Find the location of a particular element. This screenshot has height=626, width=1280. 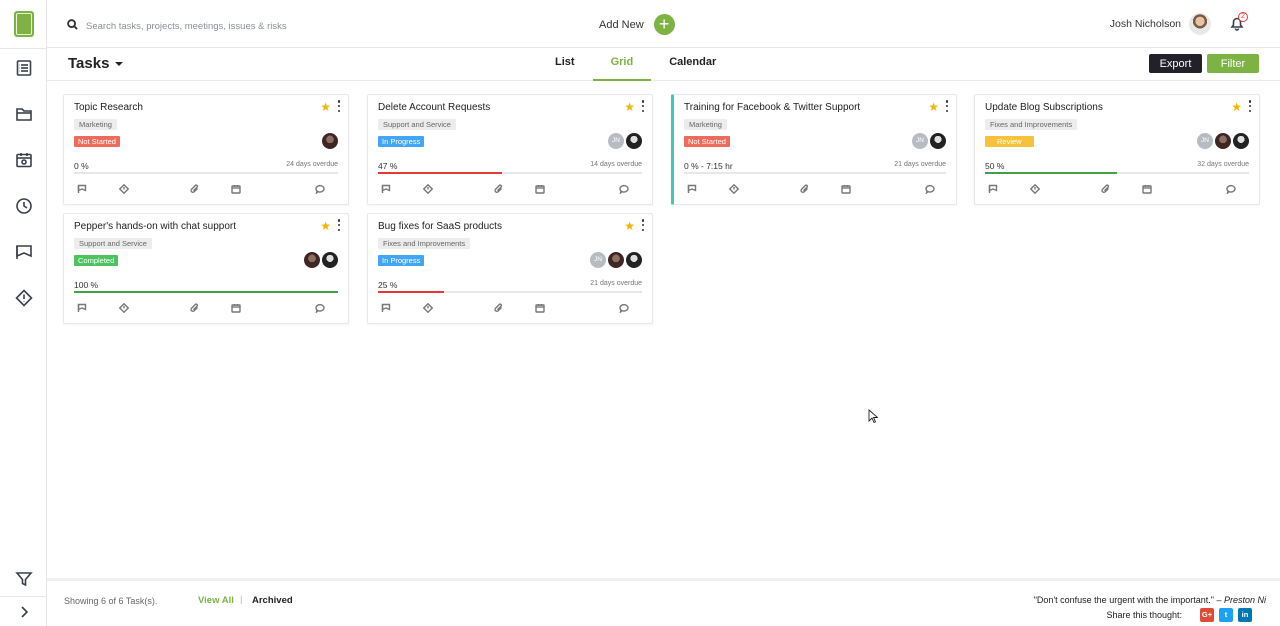

task-title: Topic Research is located at coordinates (108, 107).